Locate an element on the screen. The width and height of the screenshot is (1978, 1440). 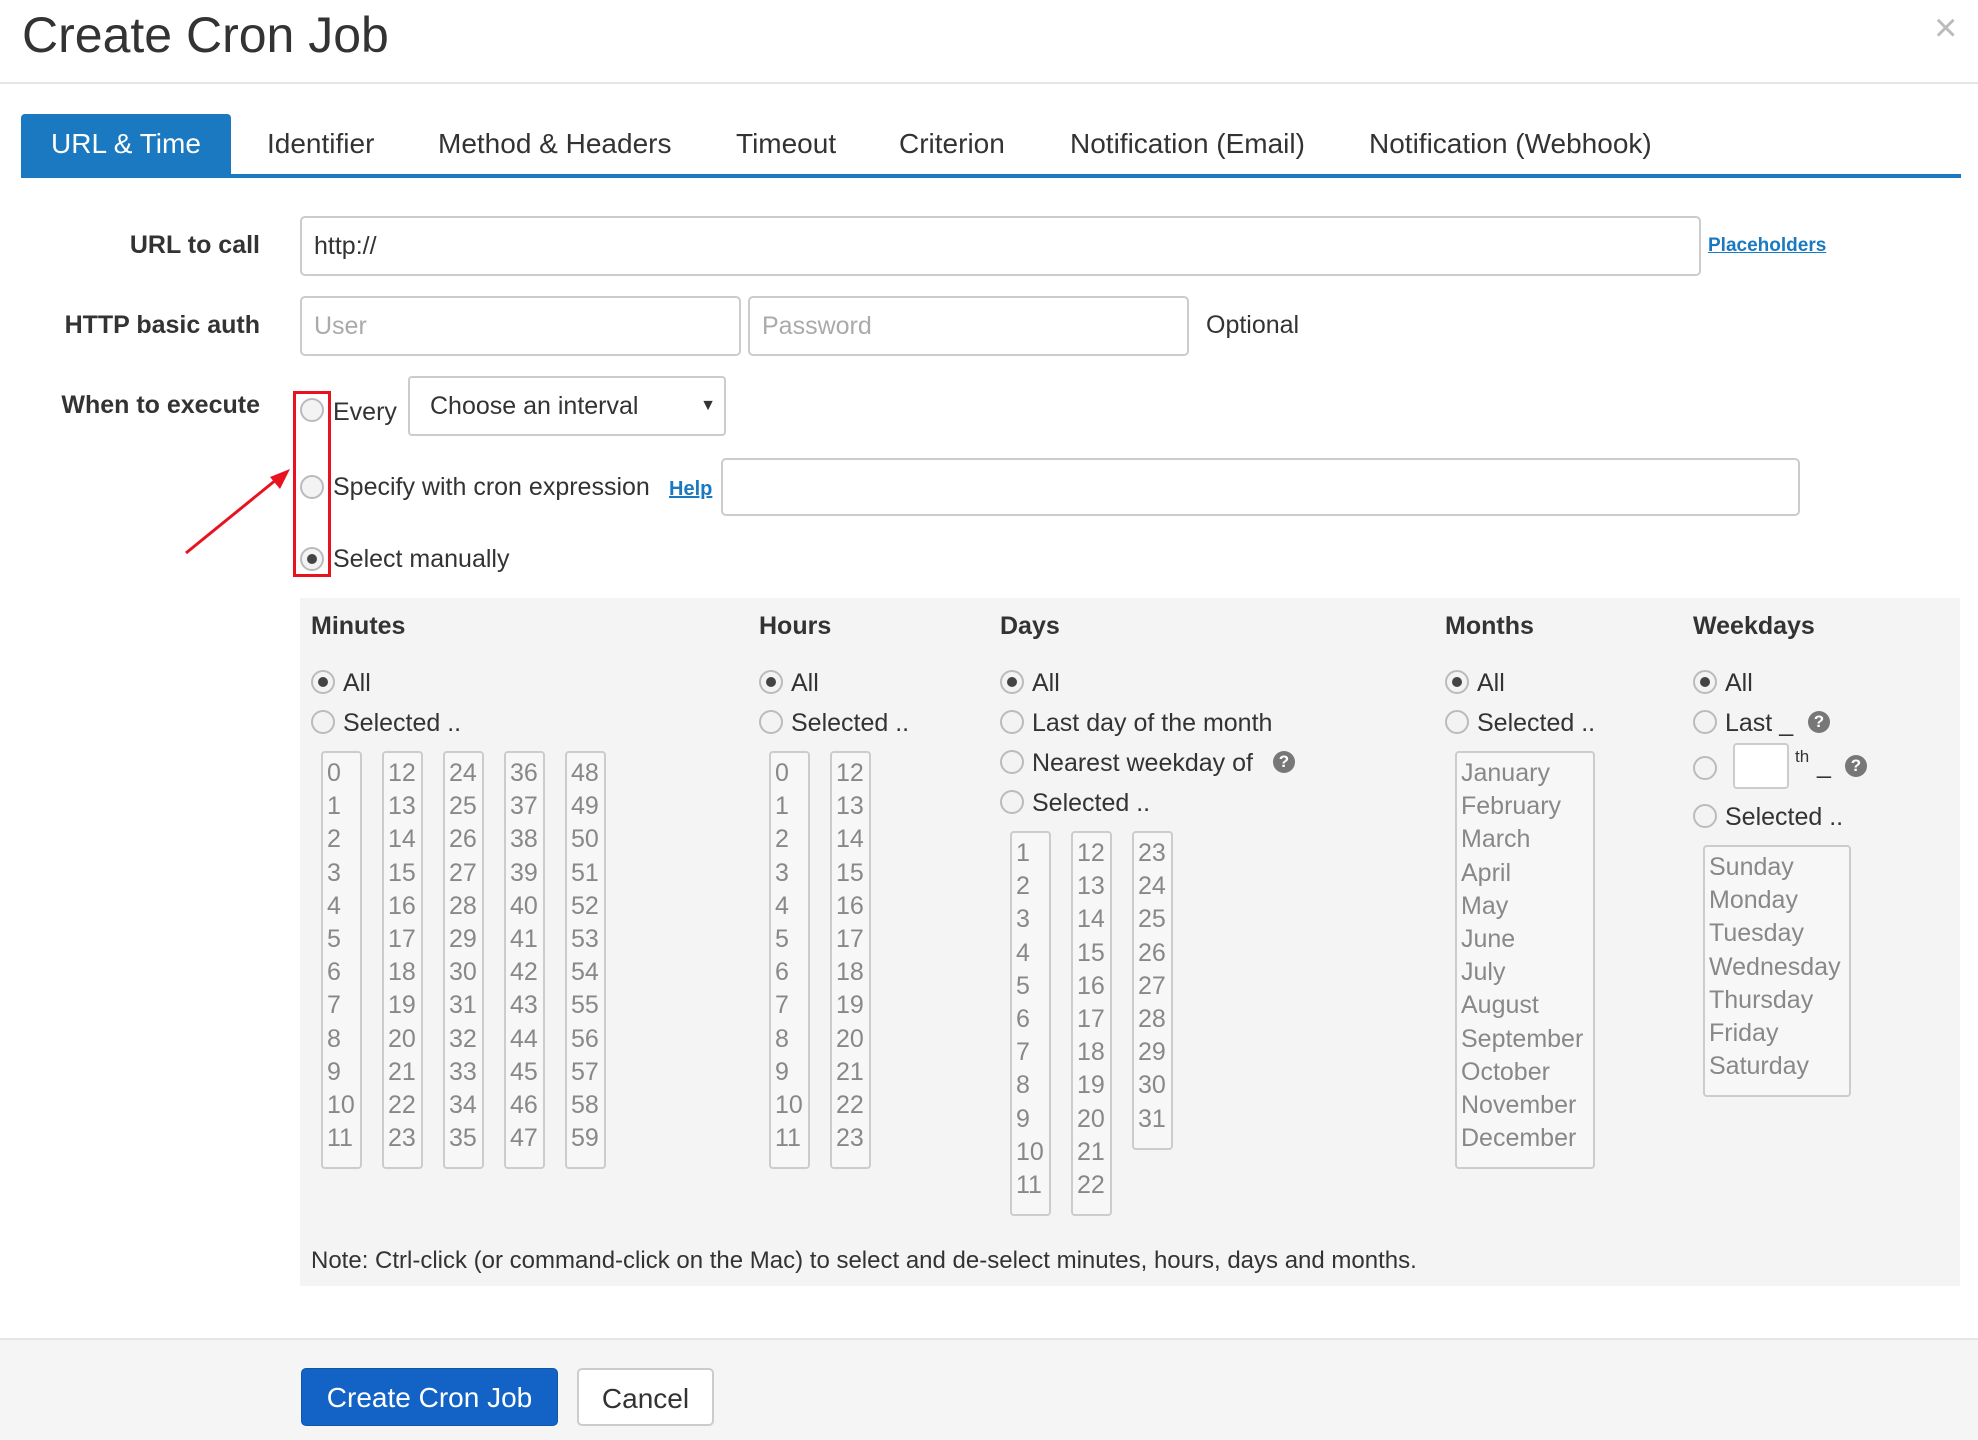
list-option: 30 is located at coordinates (463, 972).